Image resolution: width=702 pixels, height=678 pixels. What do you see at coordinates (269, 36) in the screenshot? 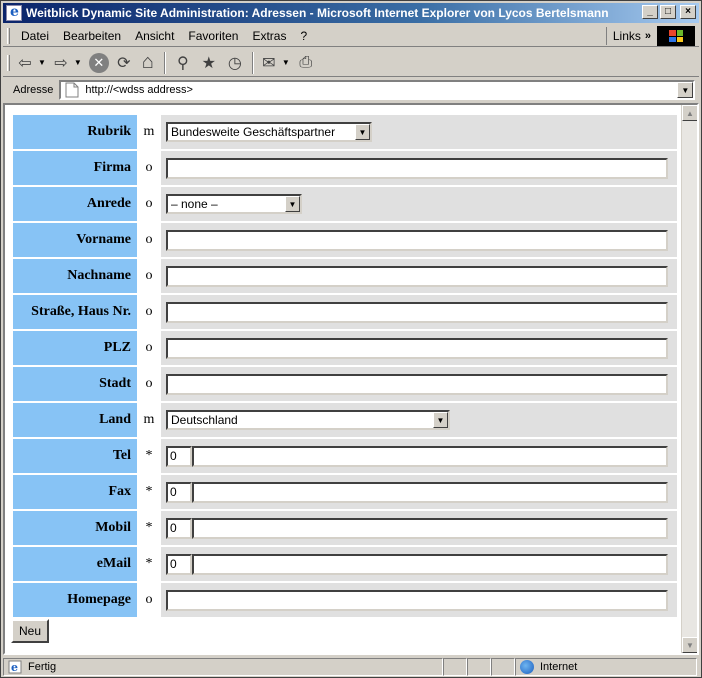
I see `menu-extras: Extras` at bounding box center [269, 36].